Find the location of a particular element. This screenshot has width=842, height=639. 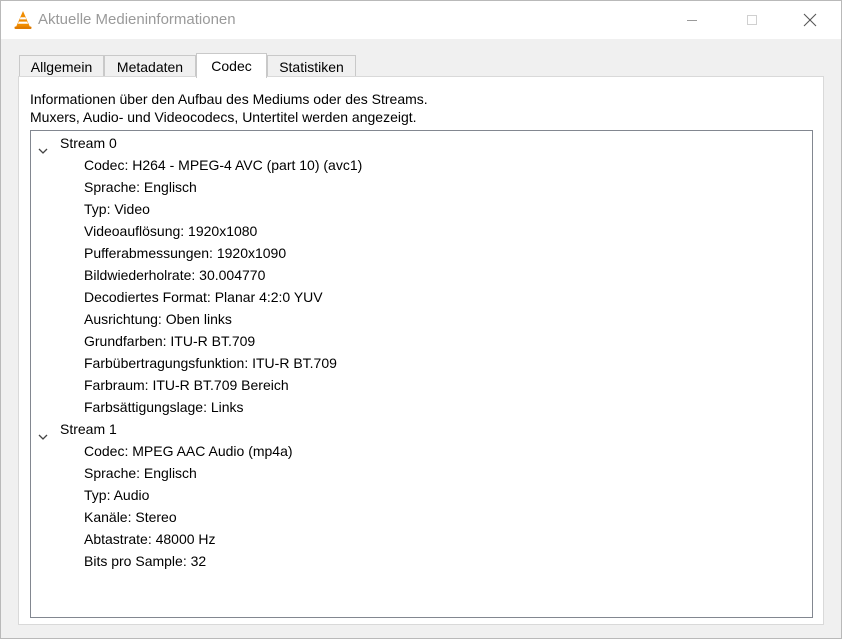

tree-item: Ausrichtung: Oben links is located at coordinates (421, 319).